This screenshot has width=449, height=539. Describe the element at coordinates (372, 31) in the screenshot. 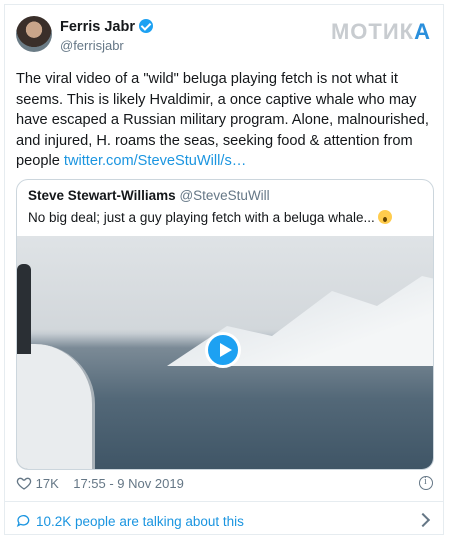

I see `watermark-text: МОТИК` at that location.